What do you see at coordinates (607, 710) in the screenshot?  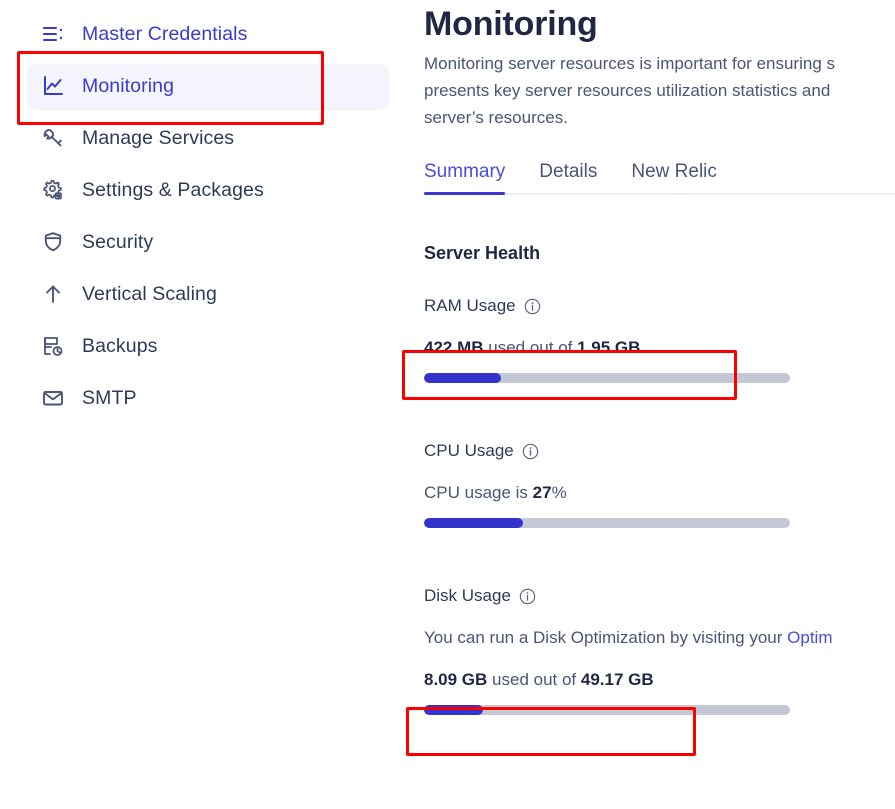 I see `metric-disk-progress-track` at bounding box center [607, 710].